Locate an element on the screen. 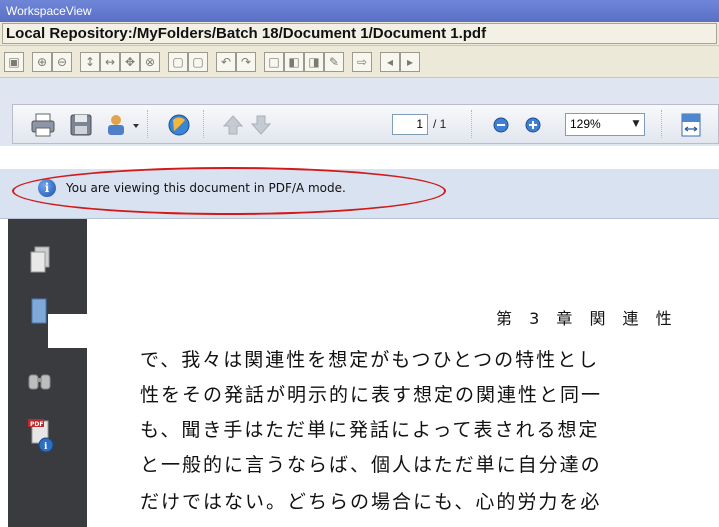 This screenshot has height=527, width=719. zoom-out-icon is located at coordinates (501, 125).